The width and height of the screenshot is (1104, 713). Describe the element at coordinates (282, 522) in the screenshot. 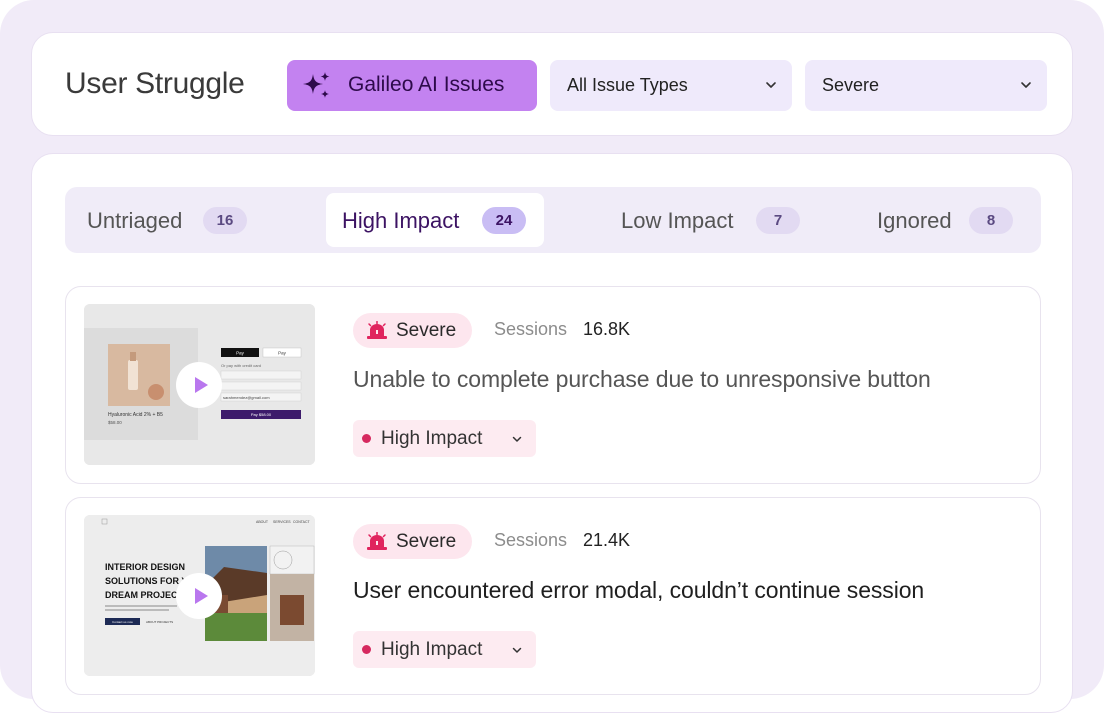

I see `nav-link: SERVICES` at that location.